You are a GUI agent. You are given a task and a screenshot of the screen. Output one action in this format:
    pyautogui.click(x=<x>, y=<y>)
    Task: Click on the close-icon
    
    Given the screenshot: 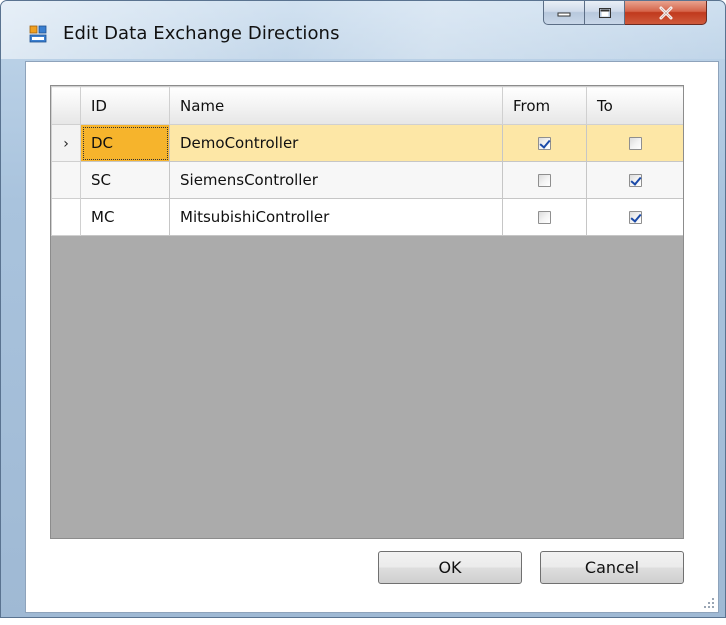 What is the action you would take?
    pyautogui.click(x=665, y=12)
    